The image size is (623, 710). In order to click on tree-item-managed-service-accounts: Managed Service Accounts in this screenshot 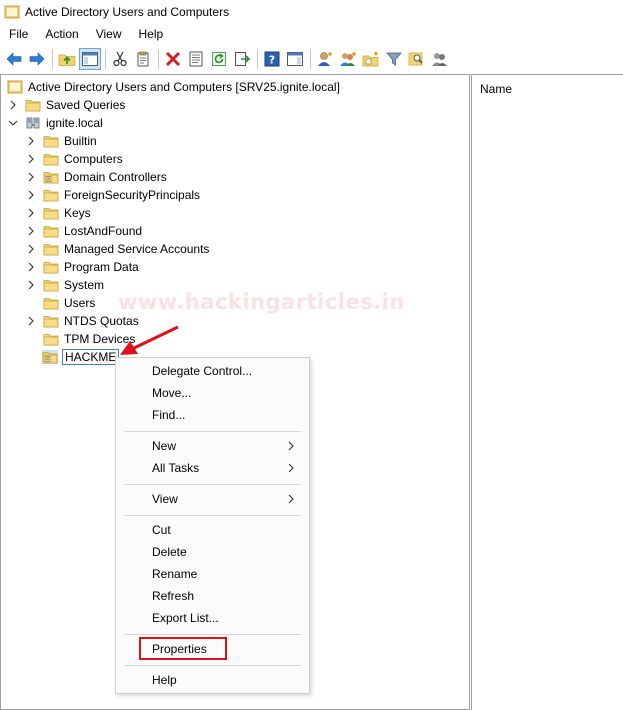, I will do `click(117, 249)`.